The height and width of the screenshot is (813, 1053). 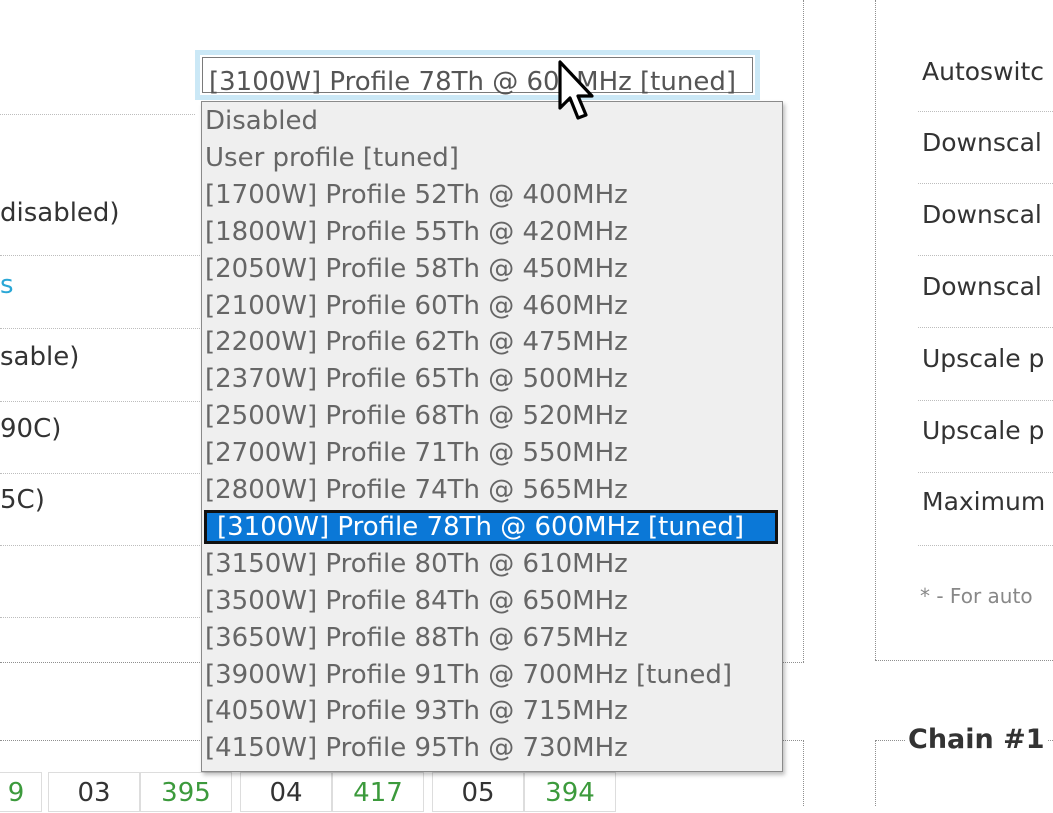 What do you see at coordinates (416, 416) in the screenshot?
I see `profile-option: [2500W] Profile 68Th @ 520MHz` at bounding box center [416, 416].